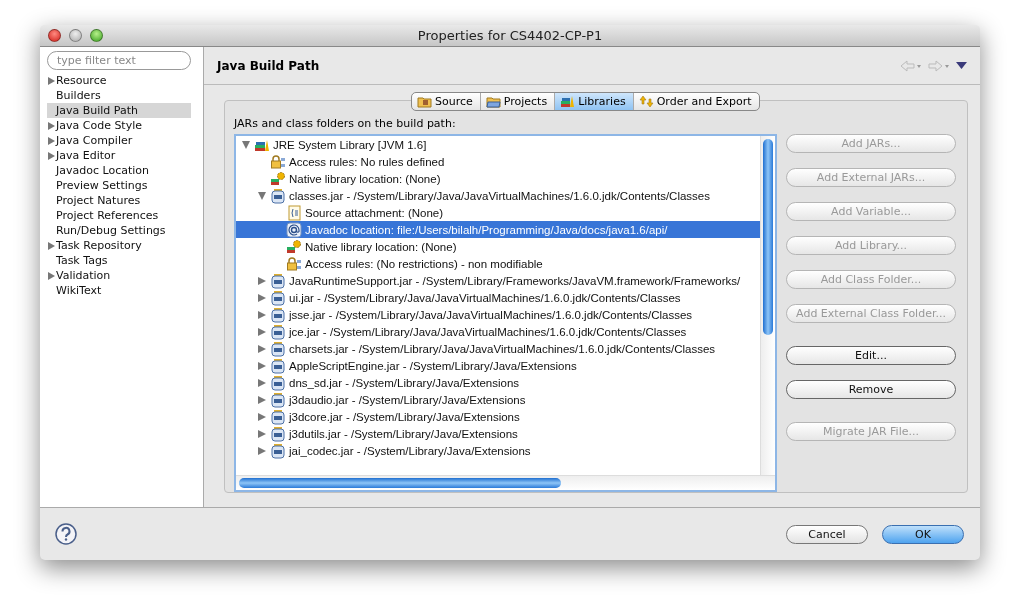 The height and width of the screenshot is (615, 1020). Describe the element at coordinates (75, 35) in the screenshot. I see `minimize-button` at that location.